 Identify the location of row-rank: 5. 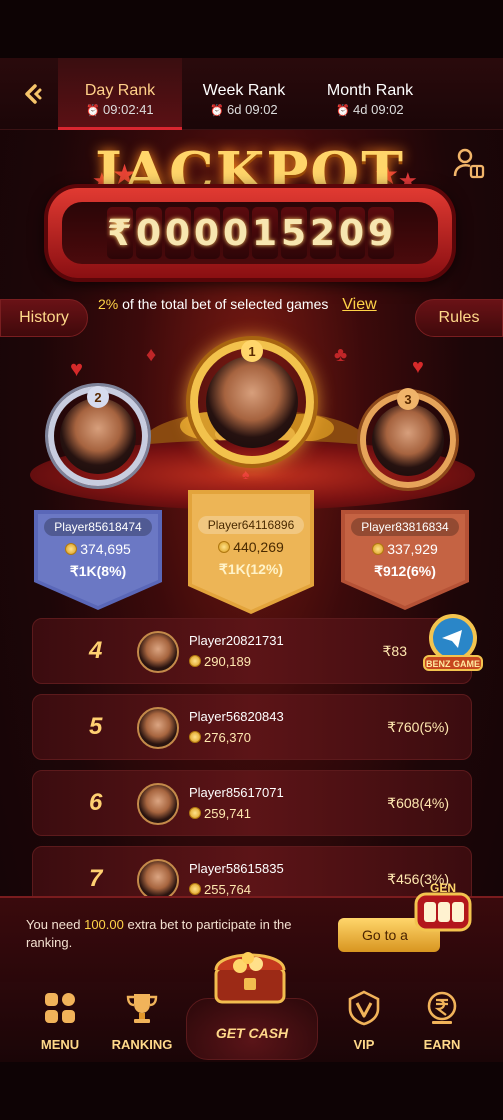
(96, 726).